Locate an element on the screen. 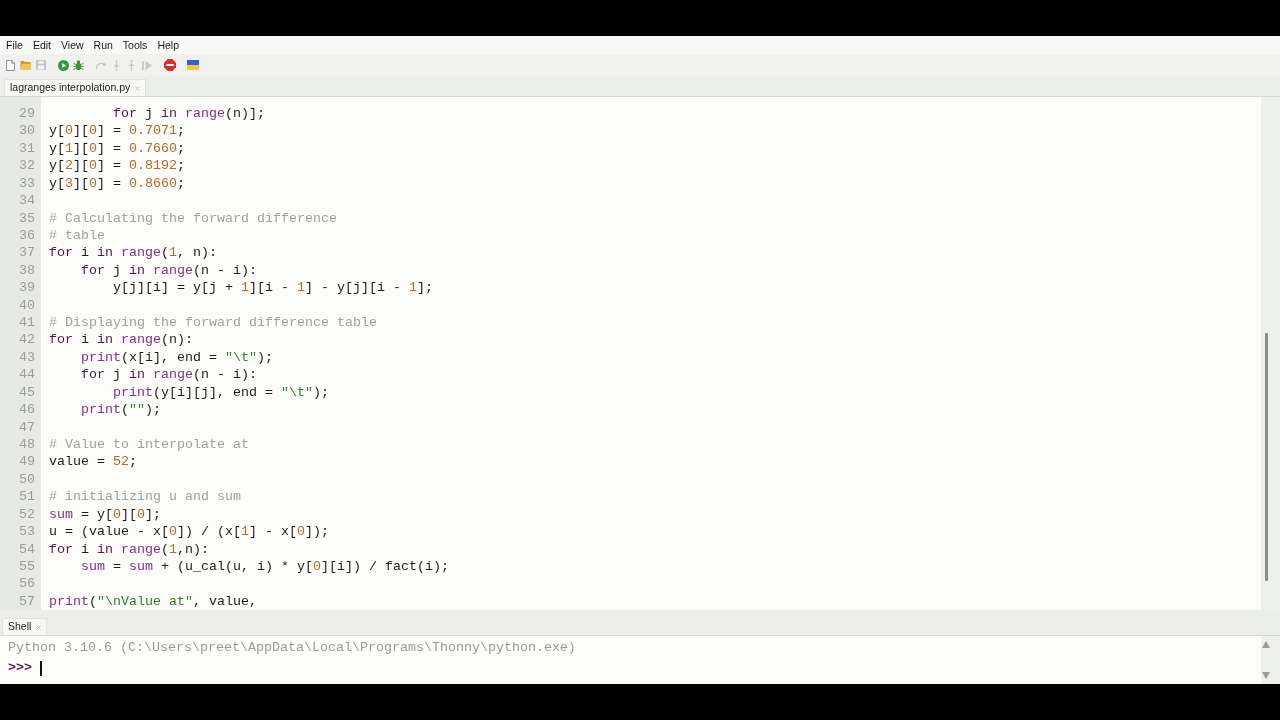 This screenshot has height=720, width=1280. code-line: # Displaying the forward difference table is located at coordinates (213, 323).